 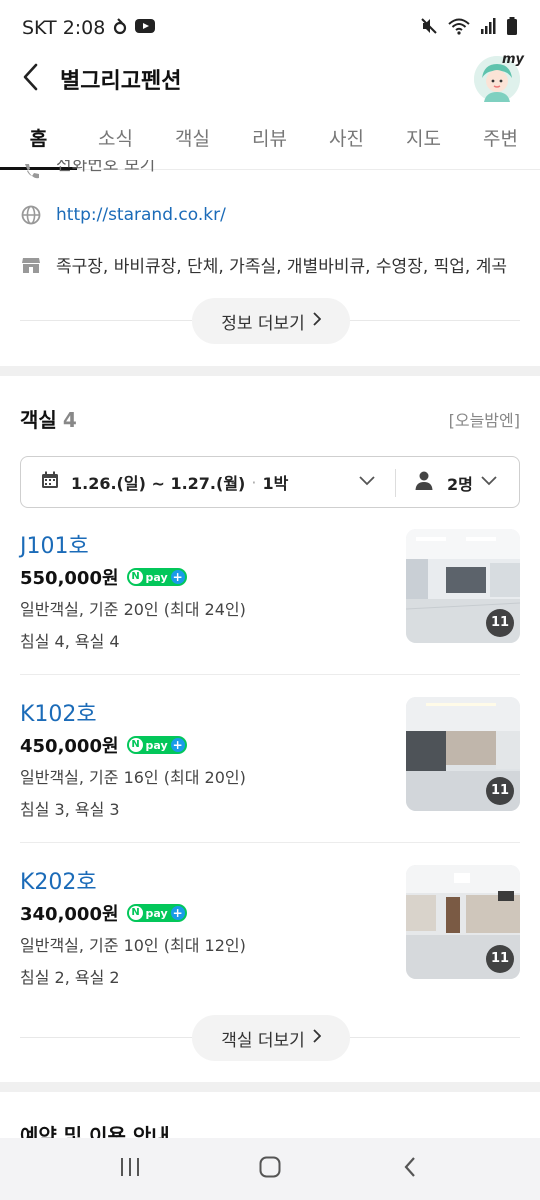 I want to click on recent-apps-button, so click(x=130, y=1169).